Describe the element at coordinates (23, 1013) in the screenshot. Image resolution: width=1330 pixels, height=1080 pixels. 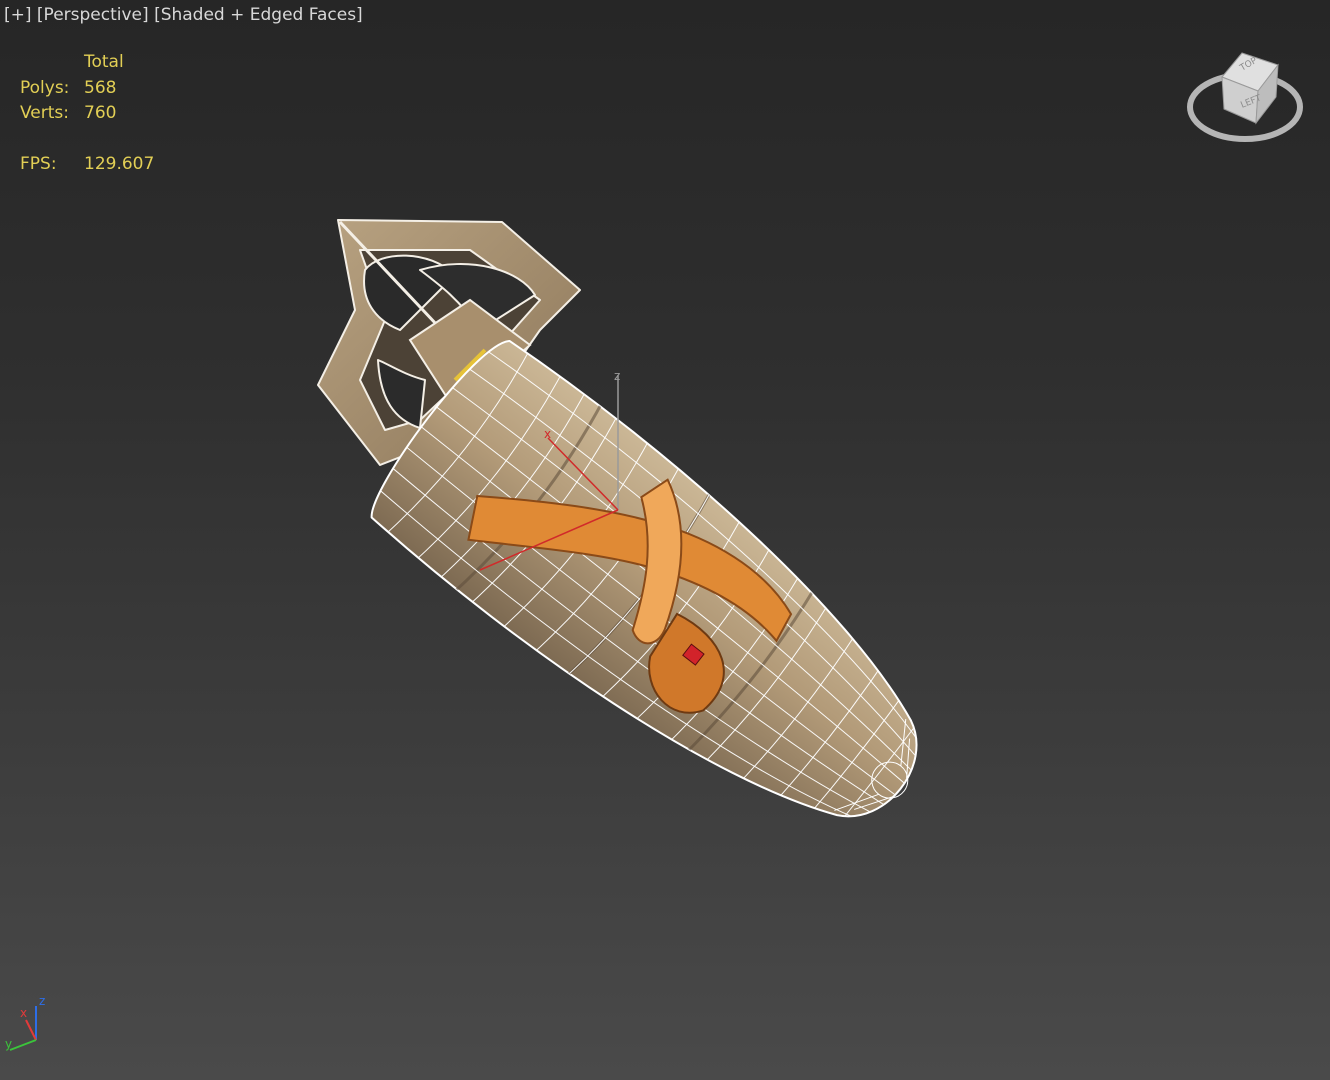
I see `axis-x-label: x` at that location.